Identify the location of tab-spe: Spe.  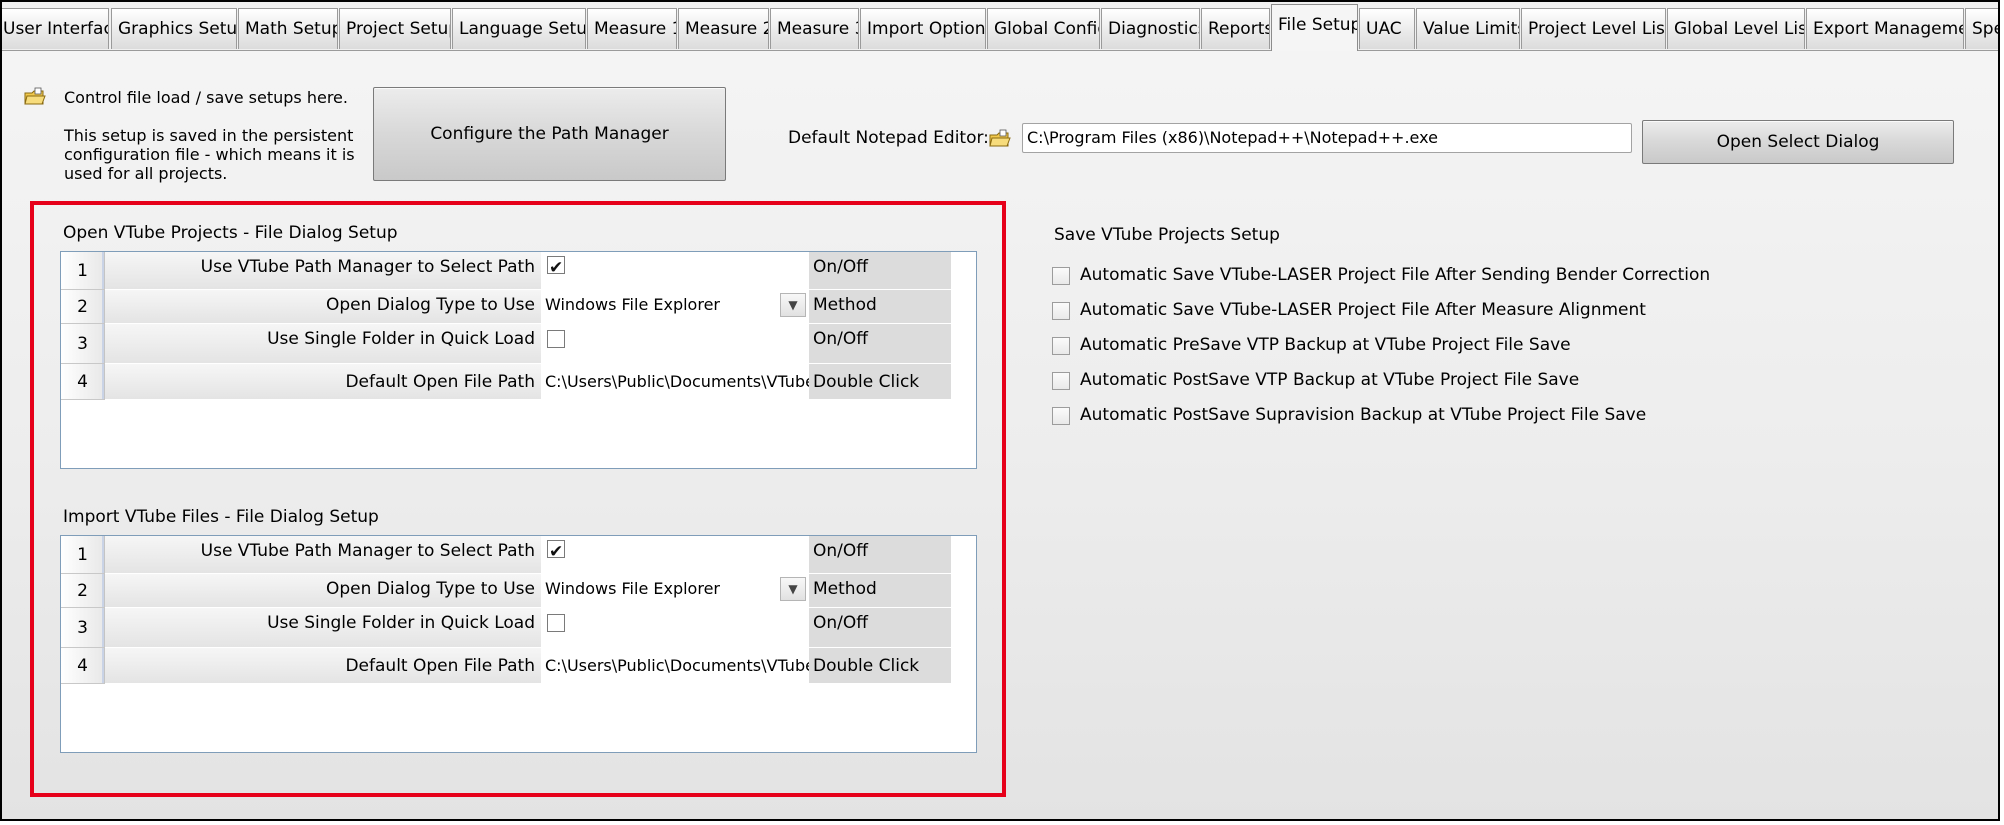
(1981, 28).